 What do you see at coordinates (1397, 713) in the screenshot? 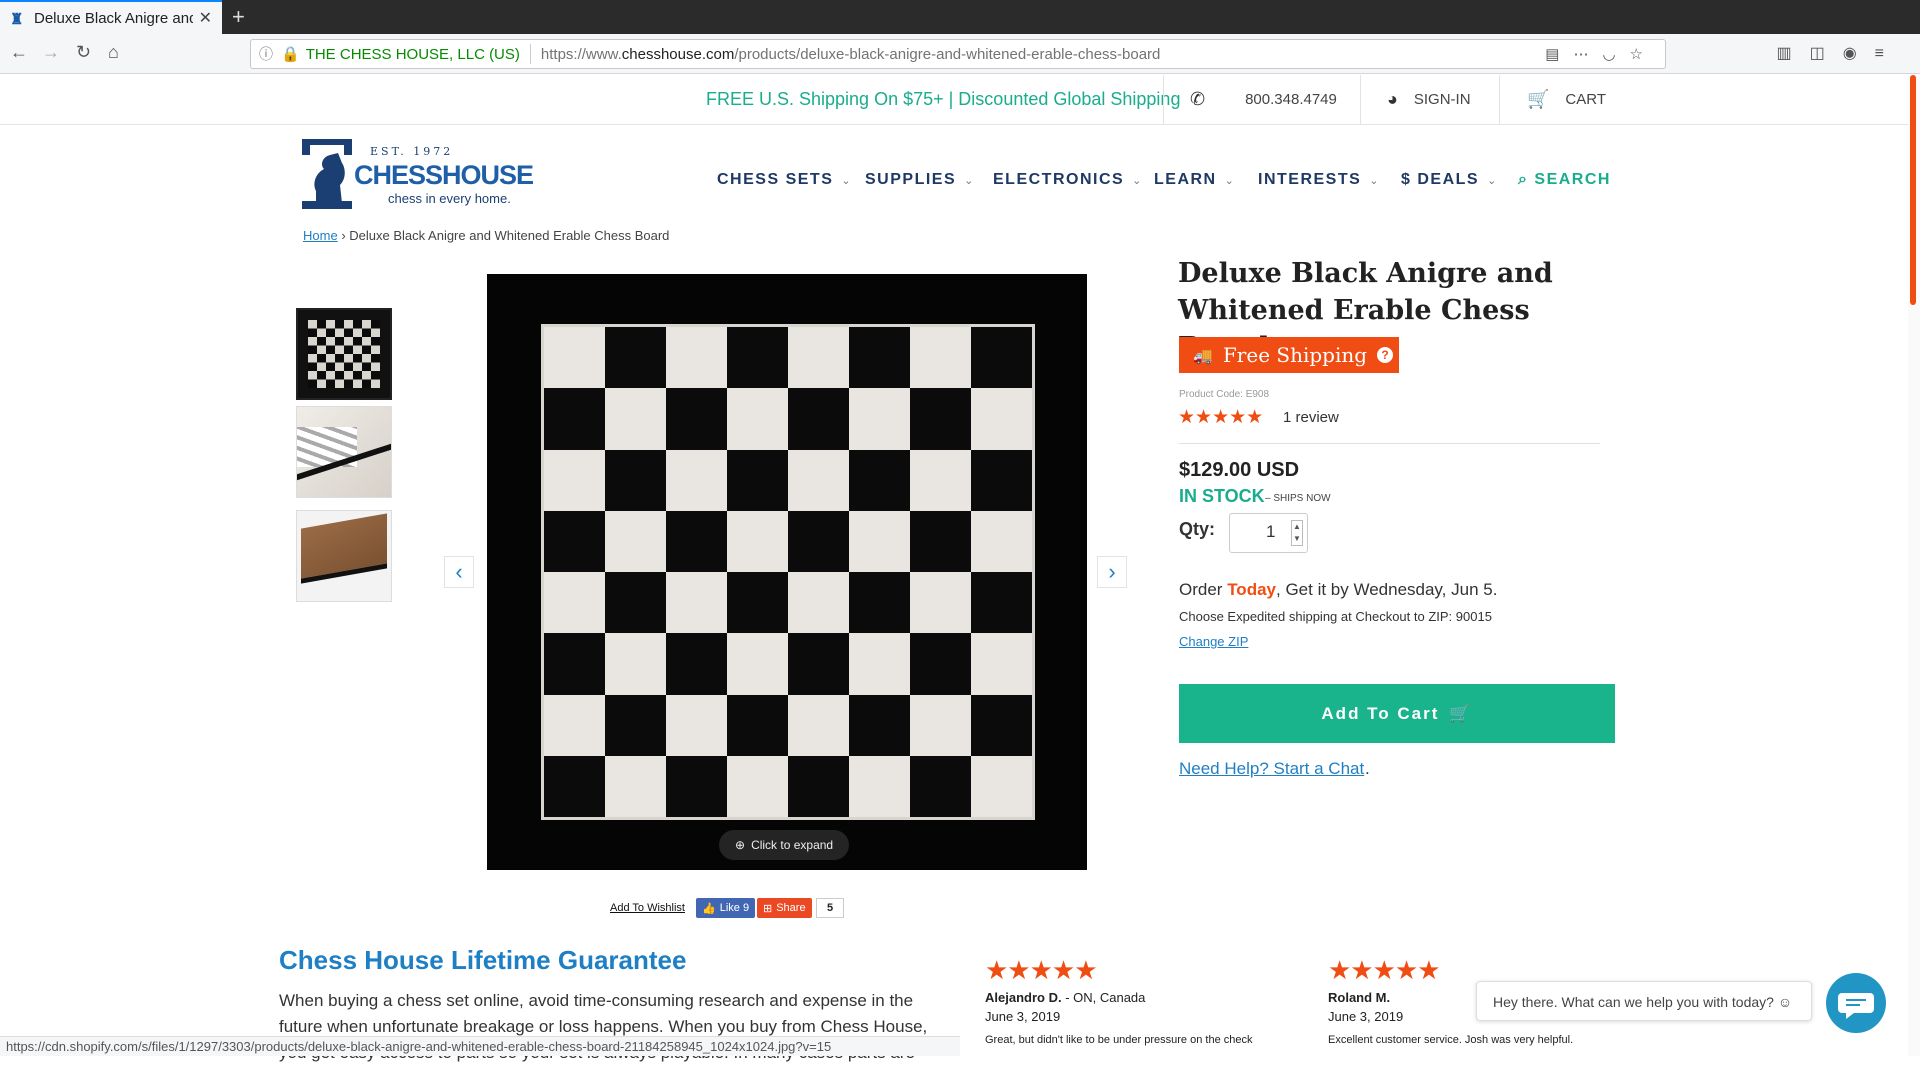
I see `add-to-cart-button: Add To Cart 🛒` at bounding box center [1397, 713].